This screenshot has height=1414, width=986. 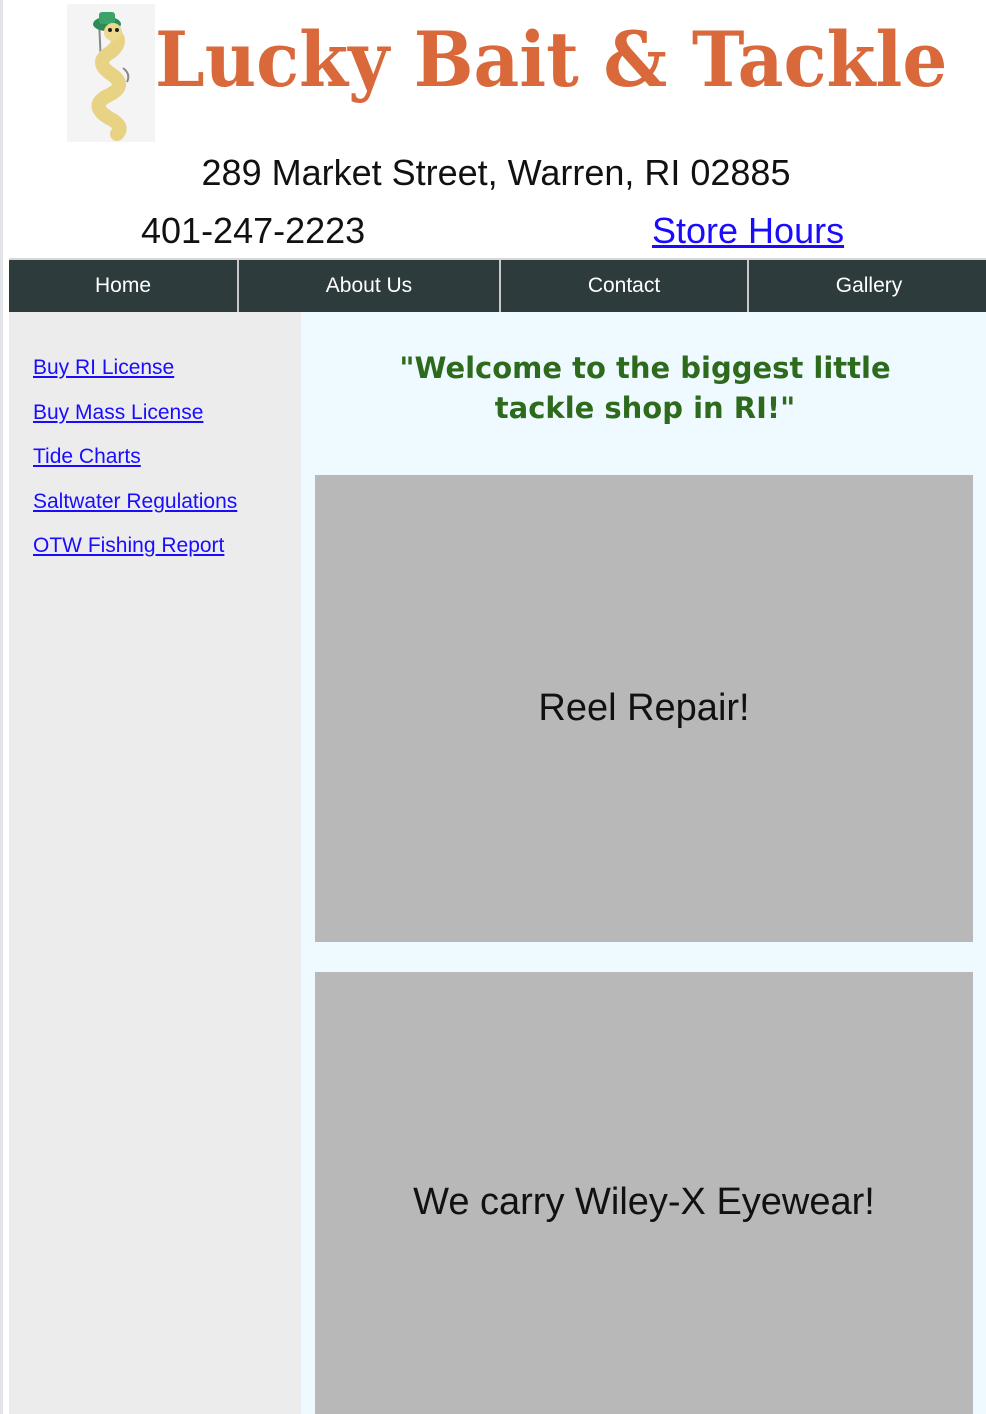 I want to click on sidebar-item: Saltwater Regulations, so click(x=135, y=512).